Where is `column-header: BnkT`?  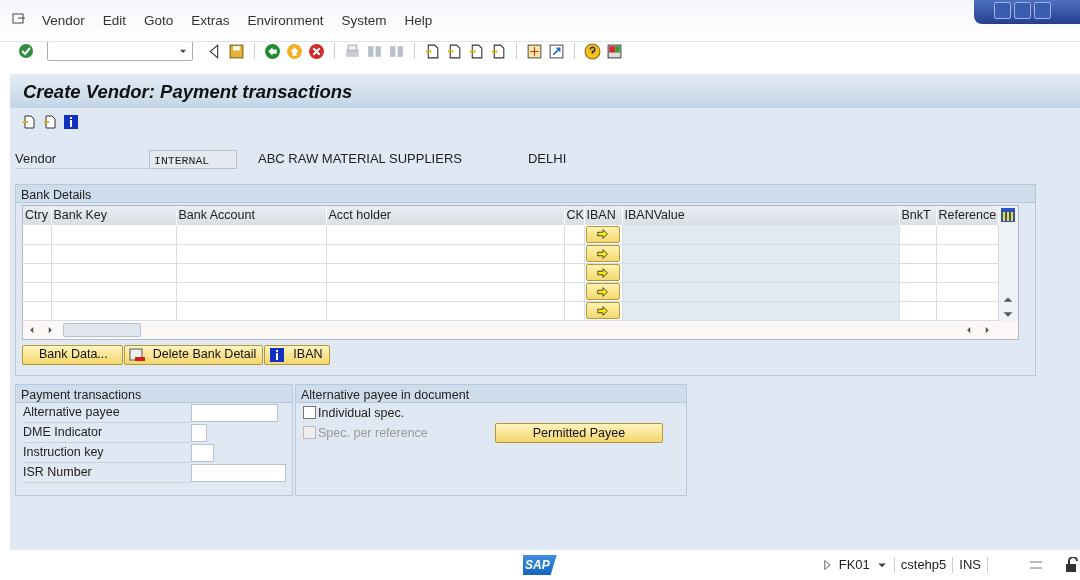 column-header: BnkT is located at coordinates (917, 215).